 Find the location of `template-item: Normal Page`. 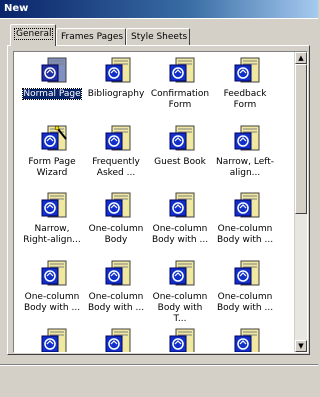

template-item: Normal Page is located at coordinates (52, 85).